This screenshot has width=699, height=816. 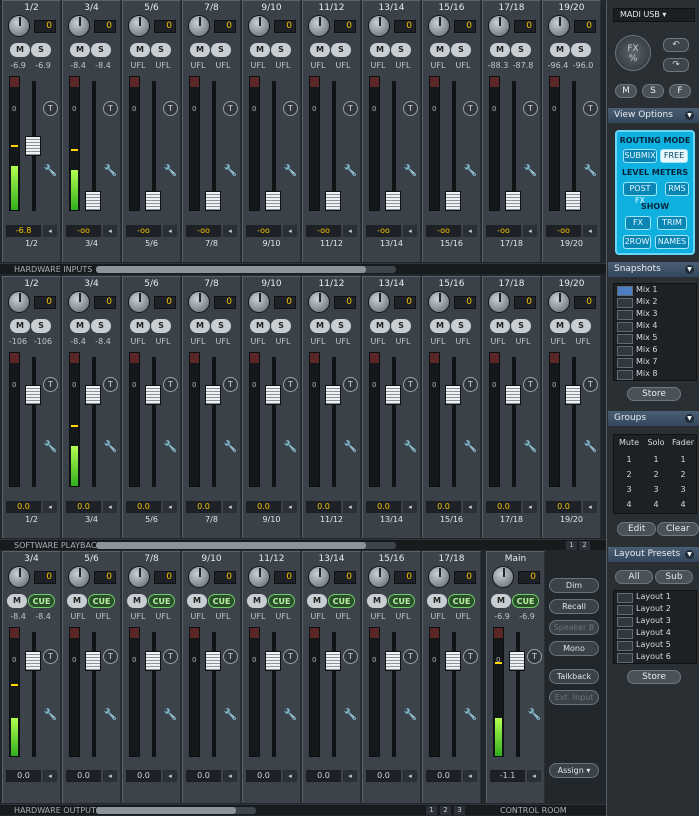 What do you see at coordinates (571, 545) in the screenshot?
I see `page-1-button: 1` at bounding box center [571, 545].